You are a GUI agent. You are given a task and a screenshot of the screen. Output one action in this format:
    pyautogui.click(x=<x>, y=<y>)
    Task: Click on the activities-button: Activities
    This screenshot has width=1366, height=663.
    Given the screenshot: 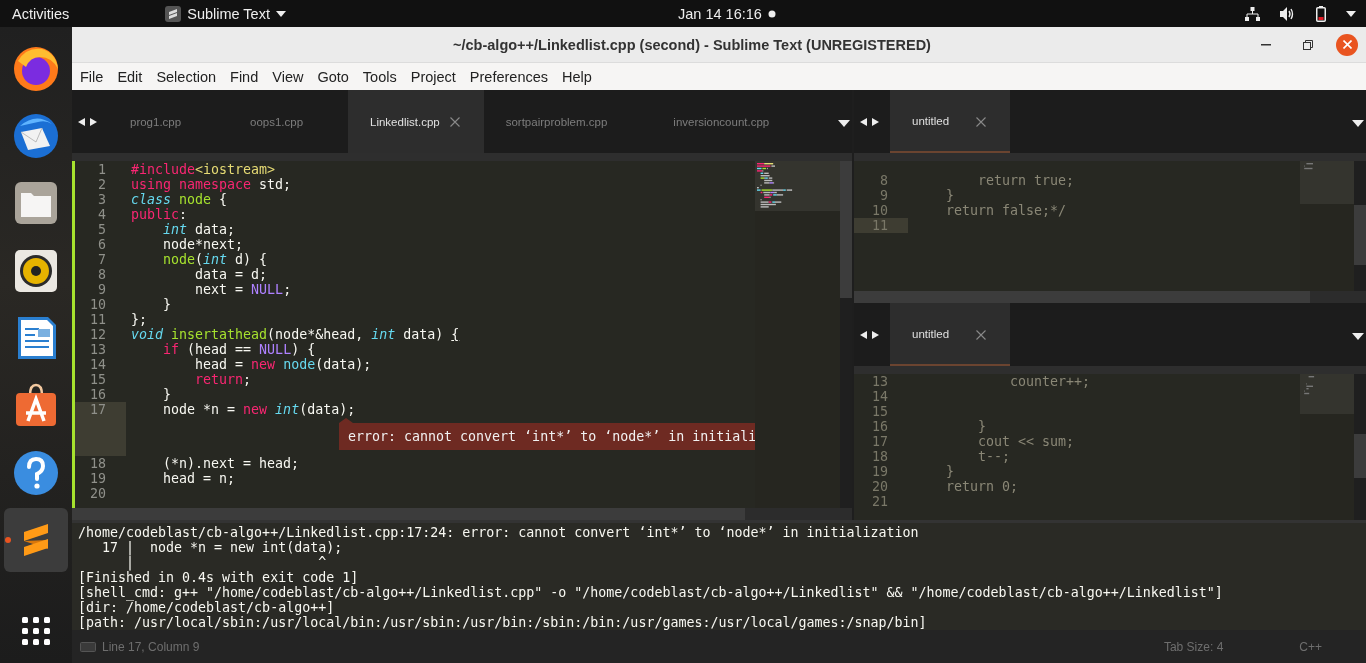 What is the action you would take?
    pyautogui.click(x=41, y=13)
    